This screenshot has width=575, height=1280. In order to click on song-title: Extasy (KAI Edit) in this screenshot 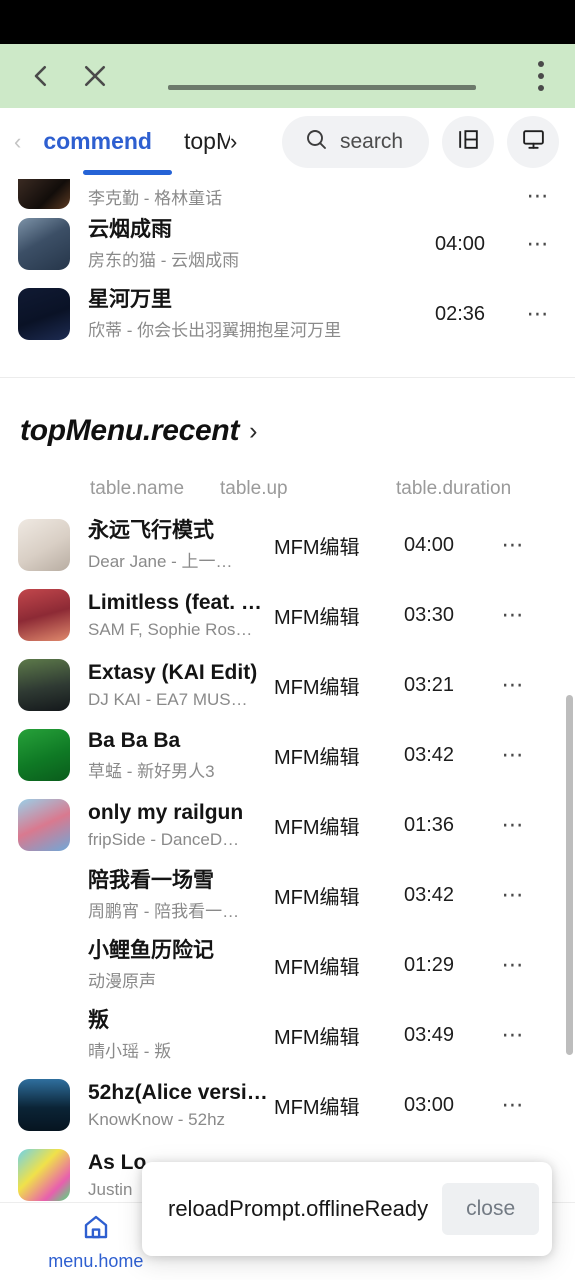, I will do `click(173, 673)`.